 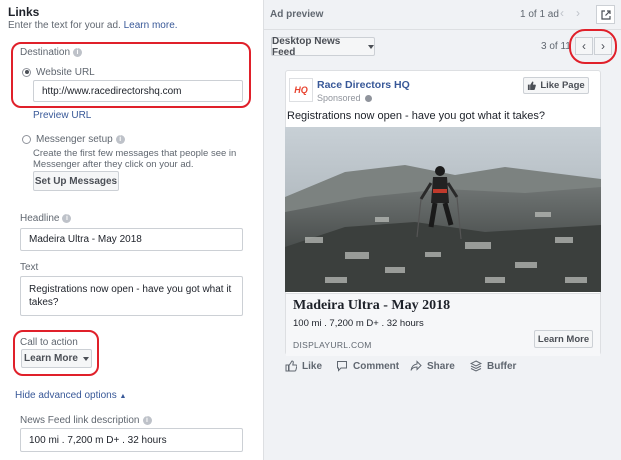 What do you see at coordinates (441, 366) in the screenshot?
I see `share-action-label: Share` at bounding box center [441, 366].